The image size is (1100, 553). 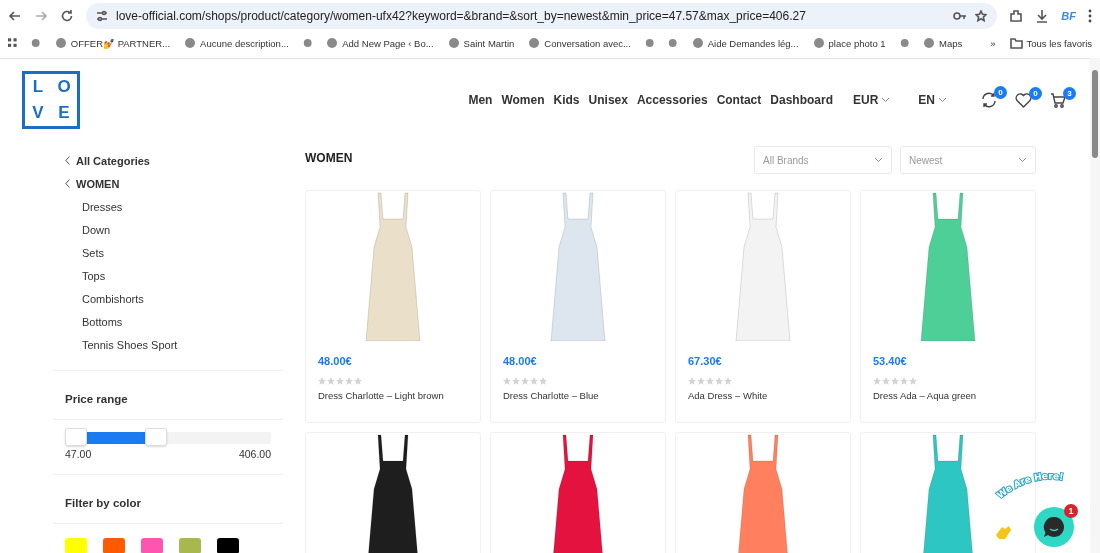 What do you see at coordinates (393, 306) in the screenshot?
I see `product-card: 48.00€ Dress Charlotte – Light brown` at bounding box center [393, 306].